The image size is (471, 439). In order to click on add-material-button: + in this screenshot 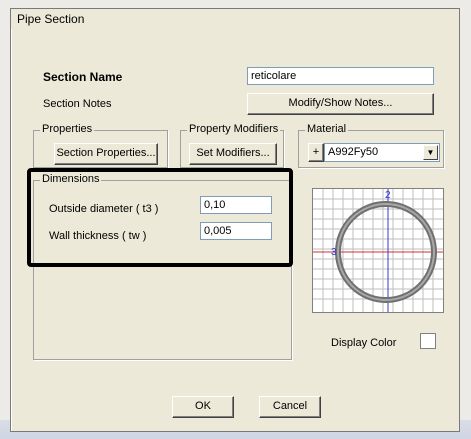, I will do `click(316, 152)`.